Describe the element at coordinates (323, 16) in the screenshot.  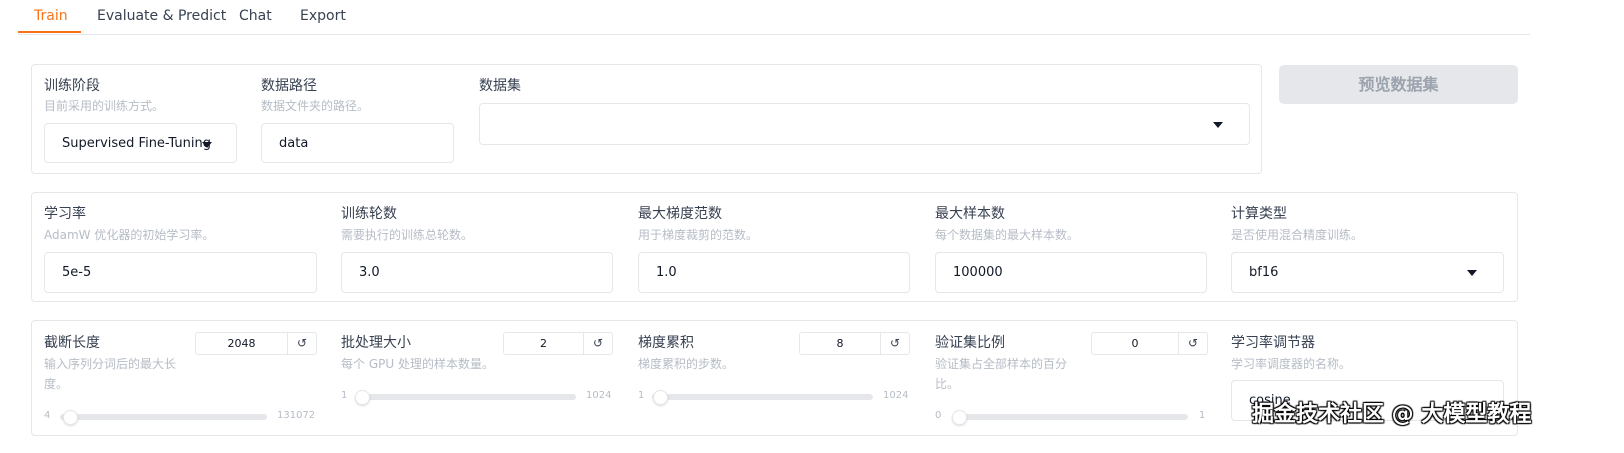
I see `tab-export: Export` at that location.